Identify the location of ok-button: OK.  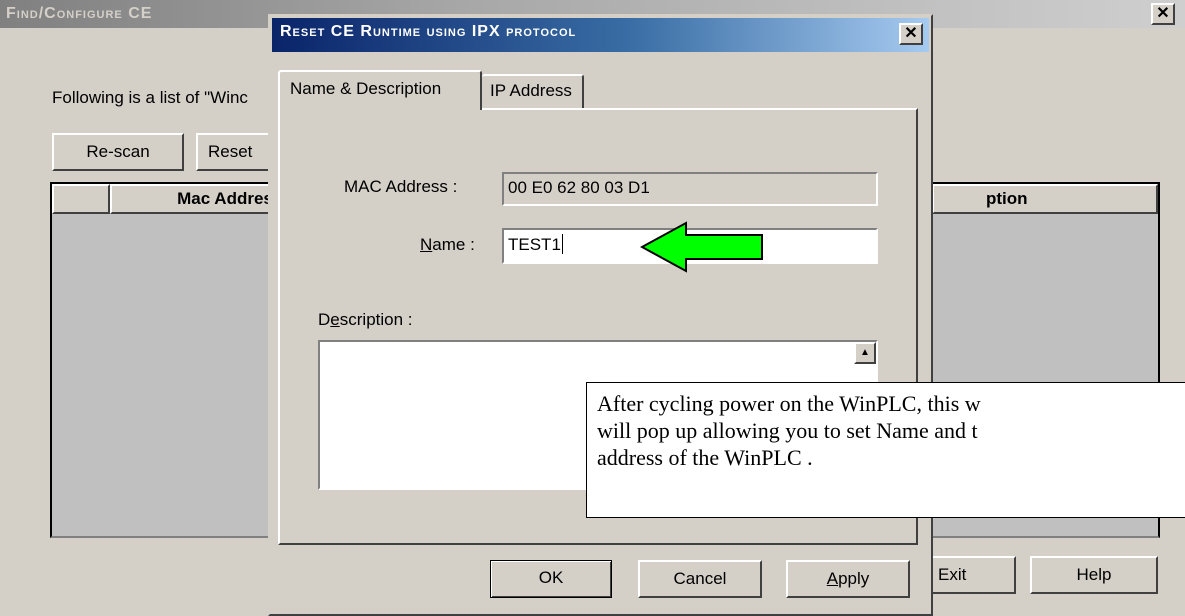
(551, 579).